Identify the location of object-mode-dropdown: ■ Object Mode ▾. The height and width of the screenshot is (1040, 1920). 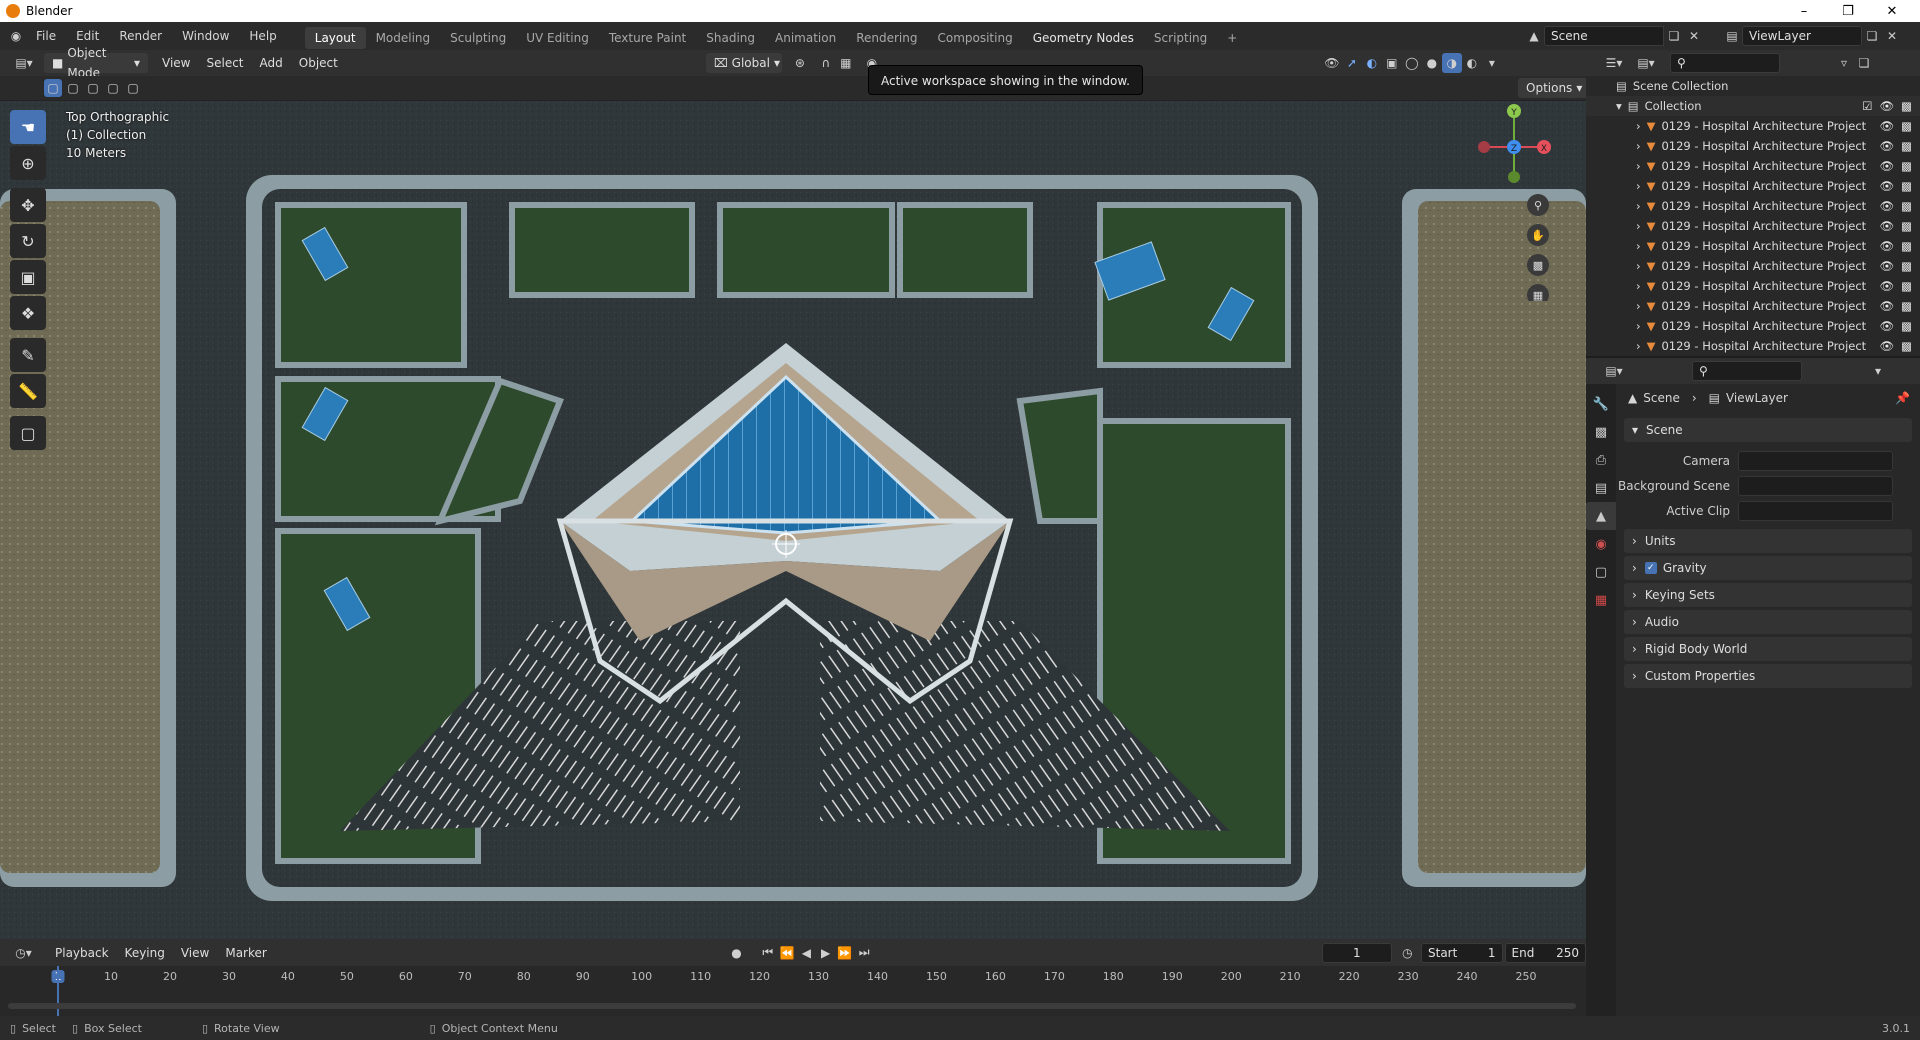
(96, 63).